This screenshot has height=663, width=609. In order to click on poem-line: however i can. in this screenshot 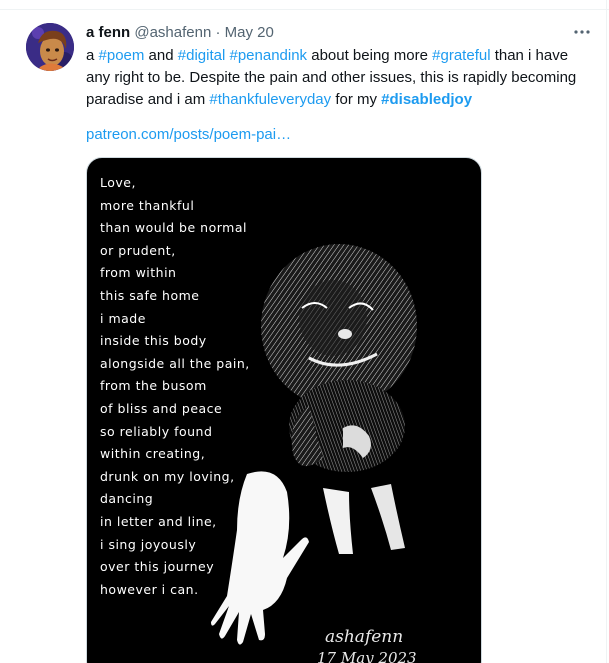, I will do `click(149, 589)`.